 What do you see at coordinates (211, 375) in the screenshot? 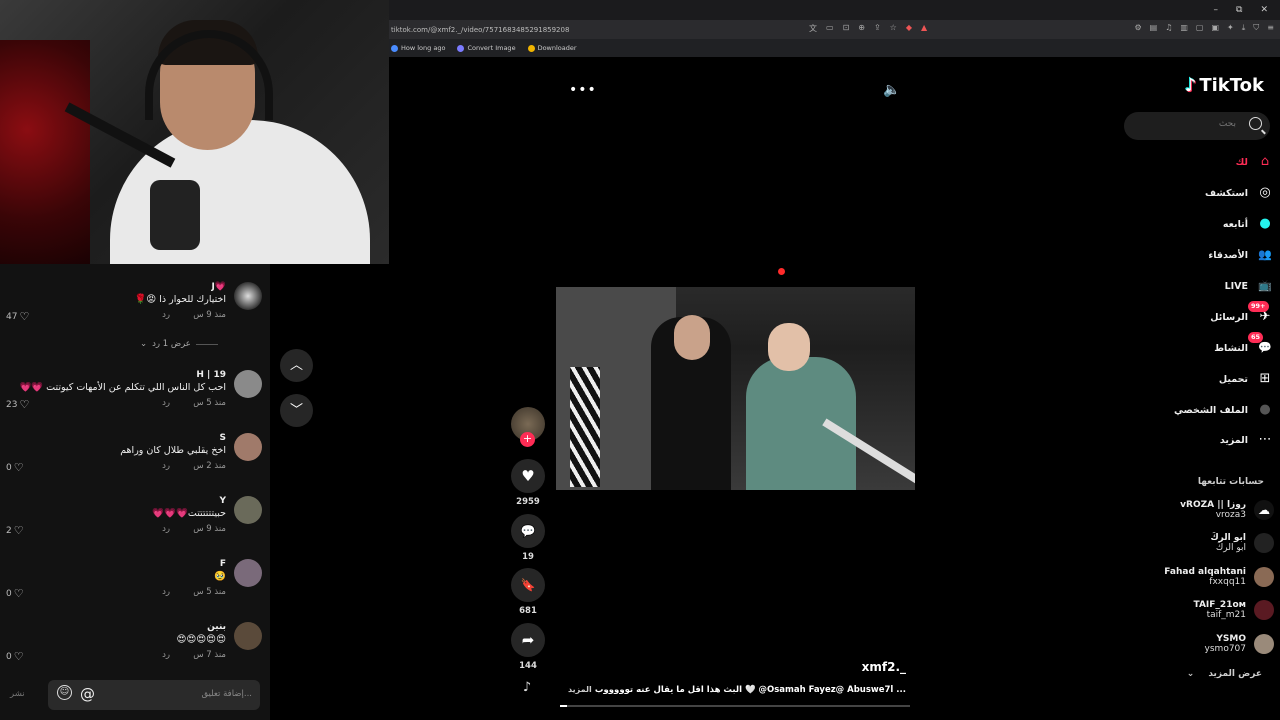
I see `comment-username: H | 19` at bounding box center [211, 375].